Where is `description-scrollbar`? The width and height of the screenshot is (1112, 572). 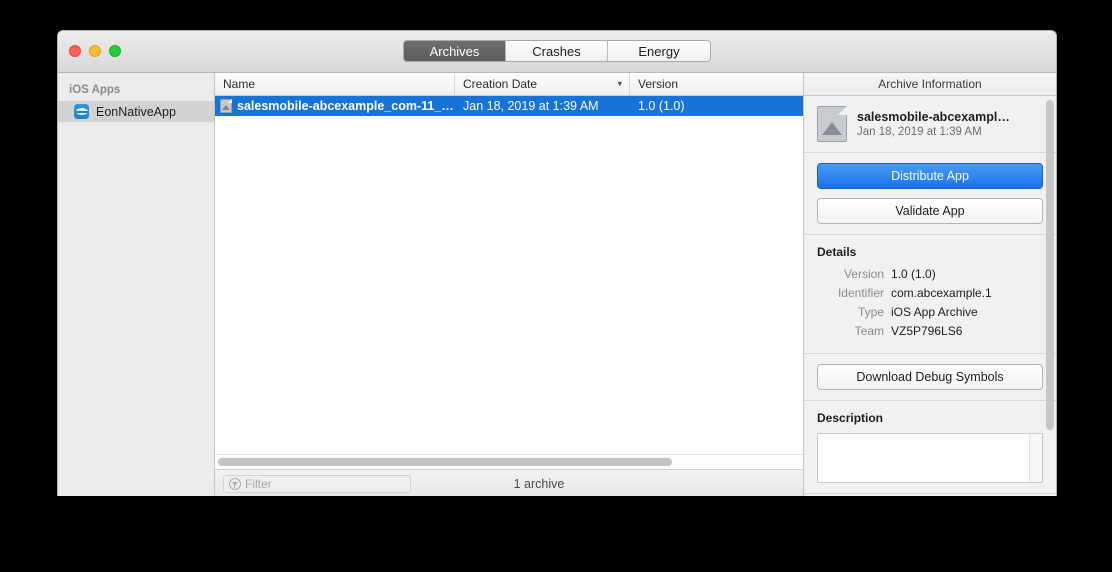 description-scrollbar is located at coordinates (1035, 458).